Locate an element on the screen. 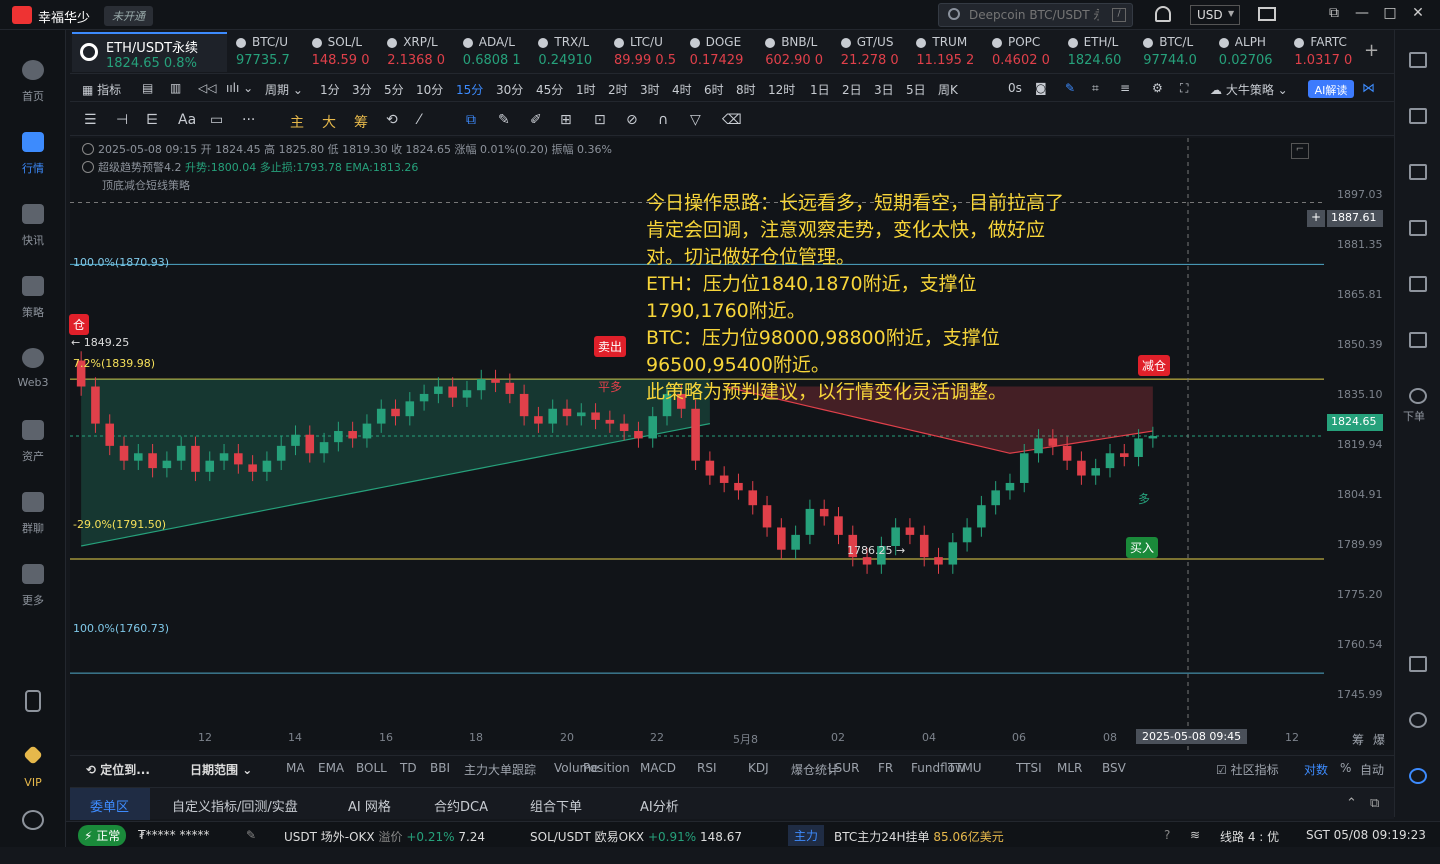 This screenshot has height=864, width=1440. indicator-9: RSI is located at coordinates (707, 768).